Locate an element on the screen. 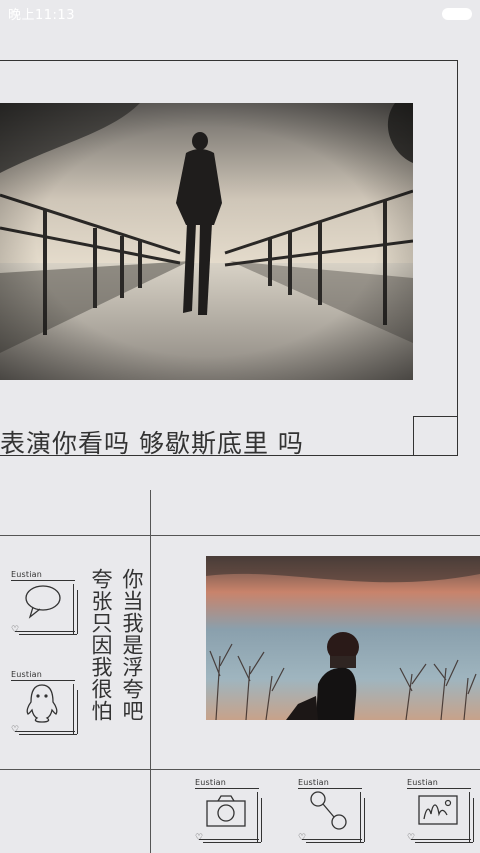 The image size is (480, 853). card-route: Eustian ♡ is located at coordinates (331, 810).